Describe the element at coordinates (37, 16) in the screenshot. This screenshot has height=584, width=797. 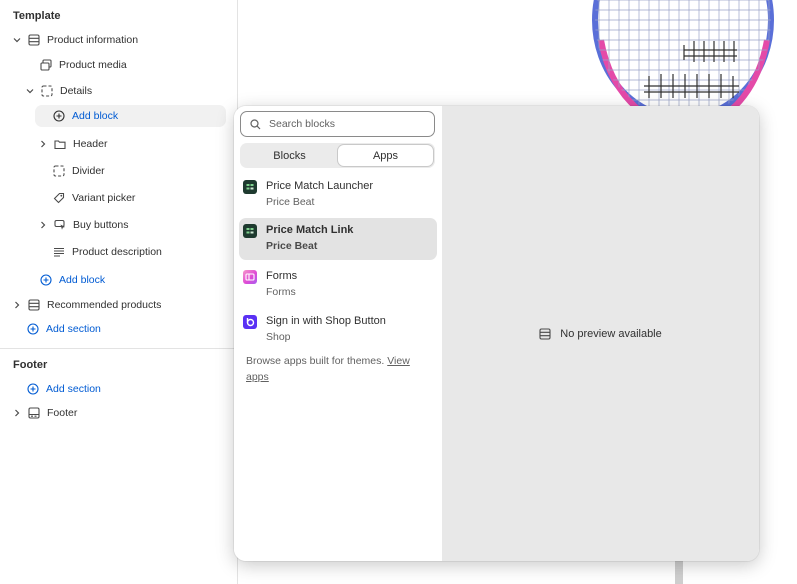
I see `template-section-title: Template` at that location.